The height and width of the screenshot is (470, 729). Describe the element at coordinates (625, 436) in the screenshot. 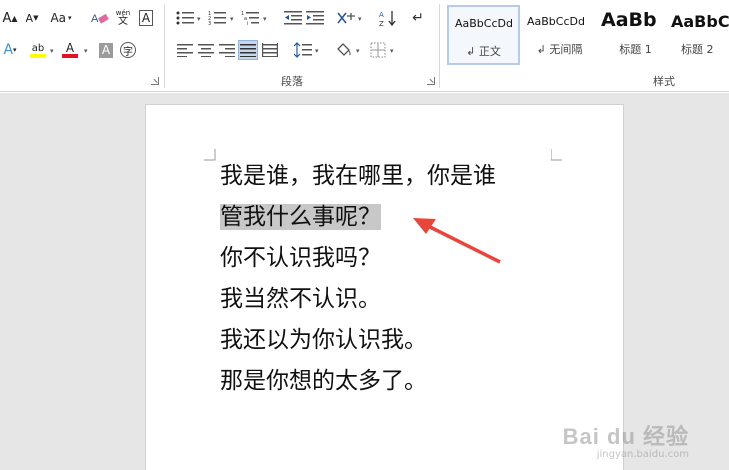

I see `watermark-brand: Bai du 经验` at that location.